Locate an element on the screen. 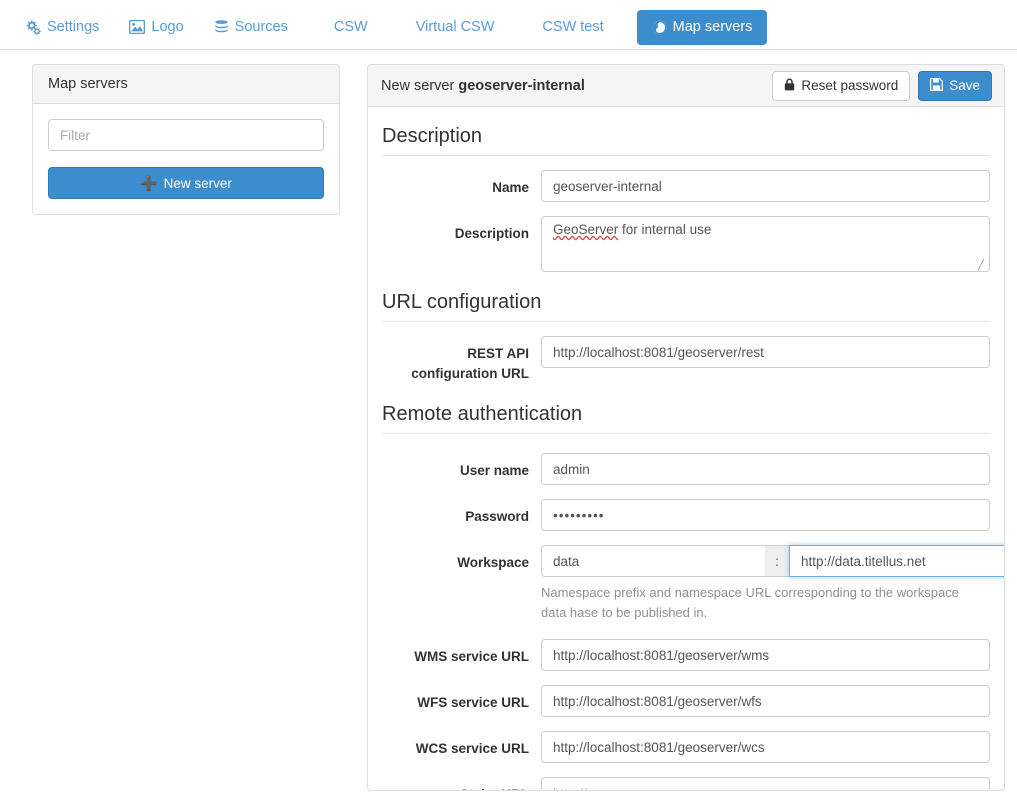  tab-csw-test-label: CSW test is located at coordinates (573, 27).